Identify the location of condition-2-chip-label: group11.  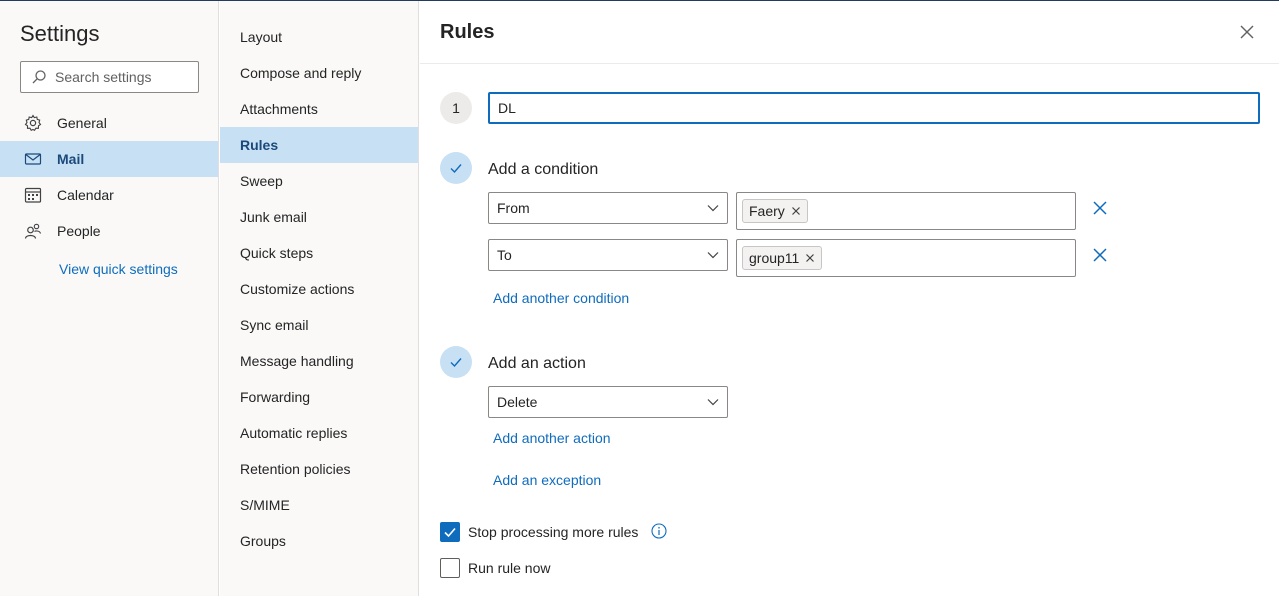
(774, 258).